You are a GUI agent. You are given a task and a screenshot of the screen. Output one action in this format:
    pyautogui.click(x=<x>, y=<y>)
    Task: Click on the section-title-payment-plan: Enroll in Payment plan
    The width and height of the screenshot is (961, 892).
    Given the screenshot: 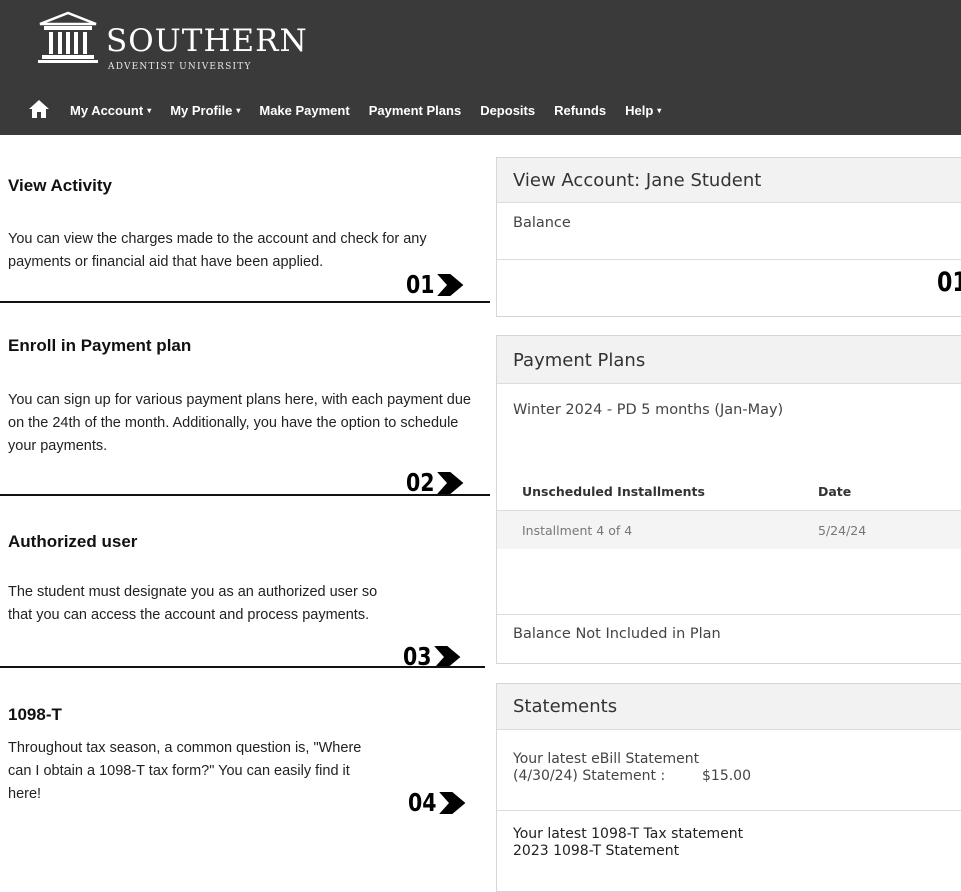 What is the action you would take?
    pyautogui.click(x=100, y=345)
    